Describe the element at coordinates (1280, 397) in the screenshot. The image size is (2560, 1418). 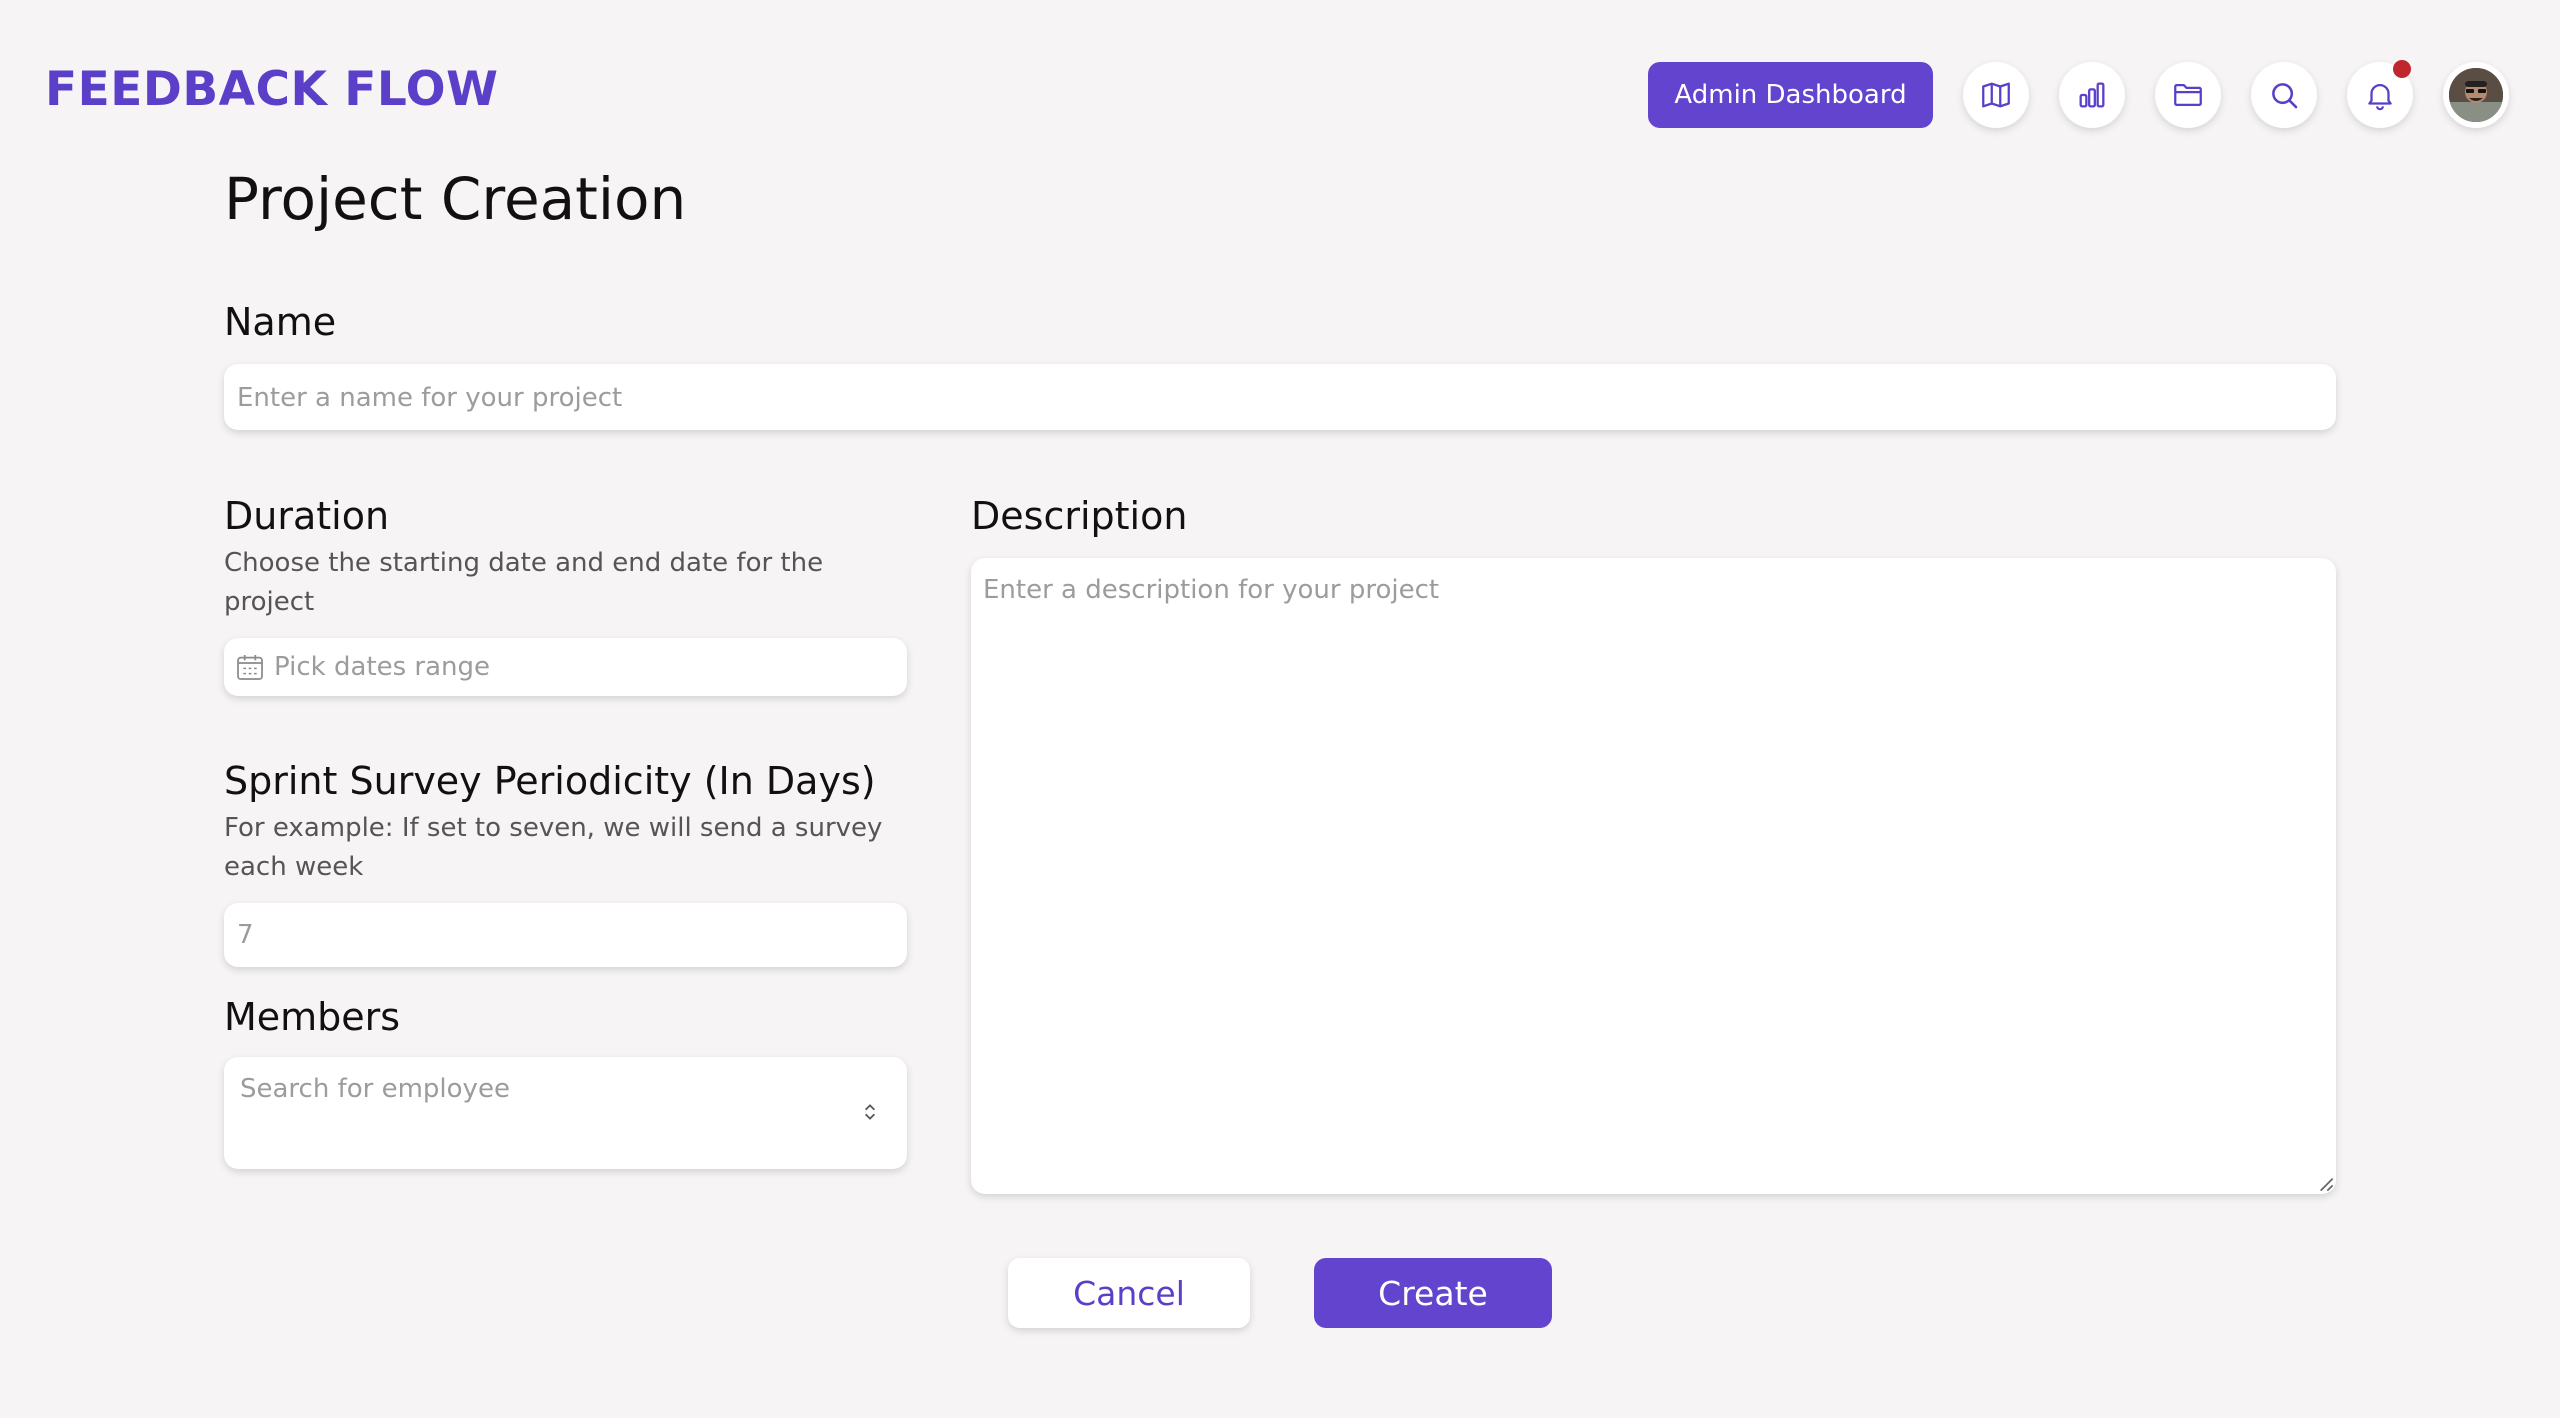
I see `name-input: Enter a name for your project` at that location.